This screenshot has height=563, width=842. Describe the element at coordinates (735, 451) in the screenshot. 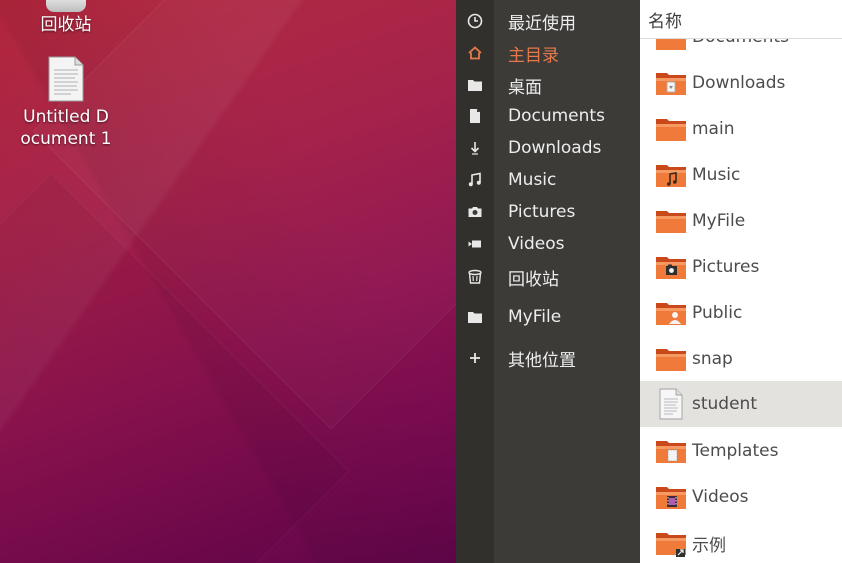

I see `file-name: Templates` at that location.